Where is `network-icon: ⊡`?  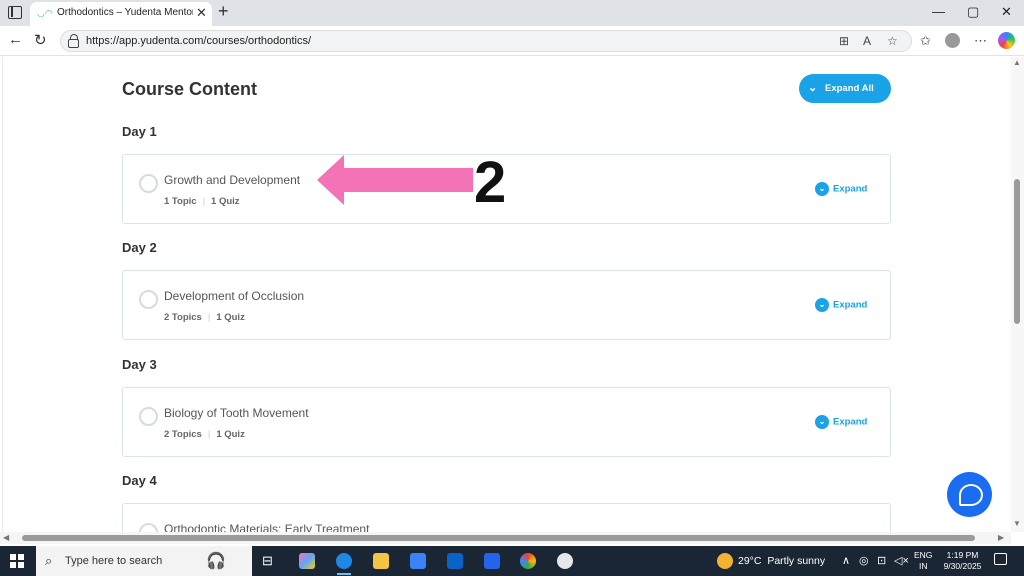
network-icon: ⊡ is located at coordinates (881, 560).